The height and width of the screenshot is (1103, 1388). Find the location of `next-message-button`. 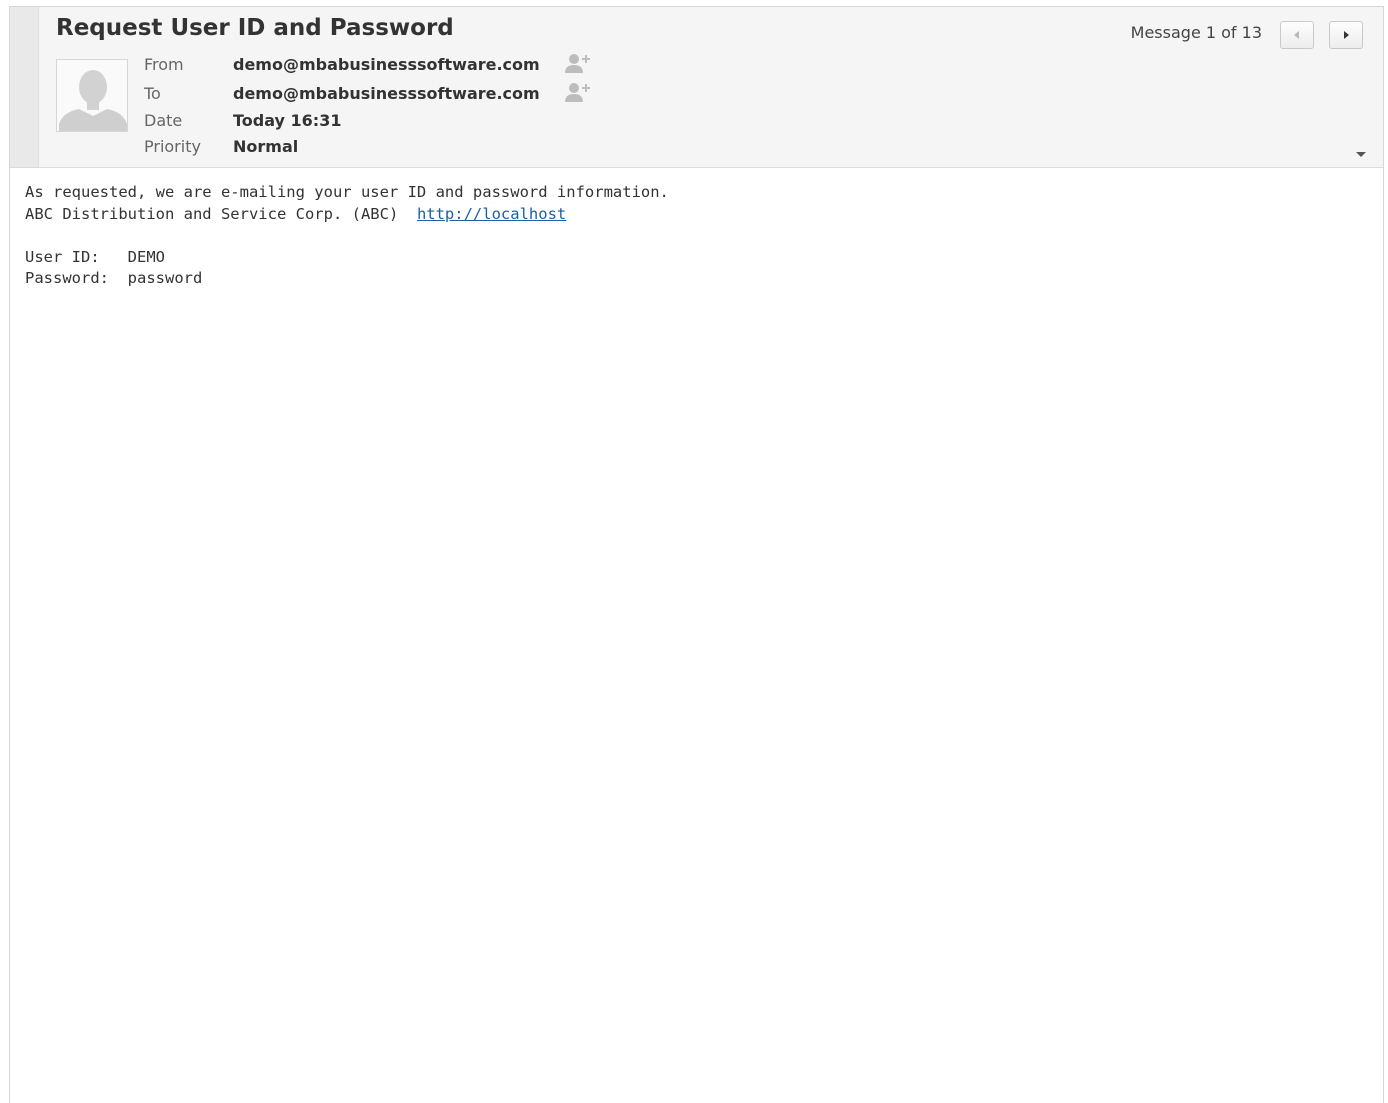

next-message-button is located at coordinates (1346, 35).